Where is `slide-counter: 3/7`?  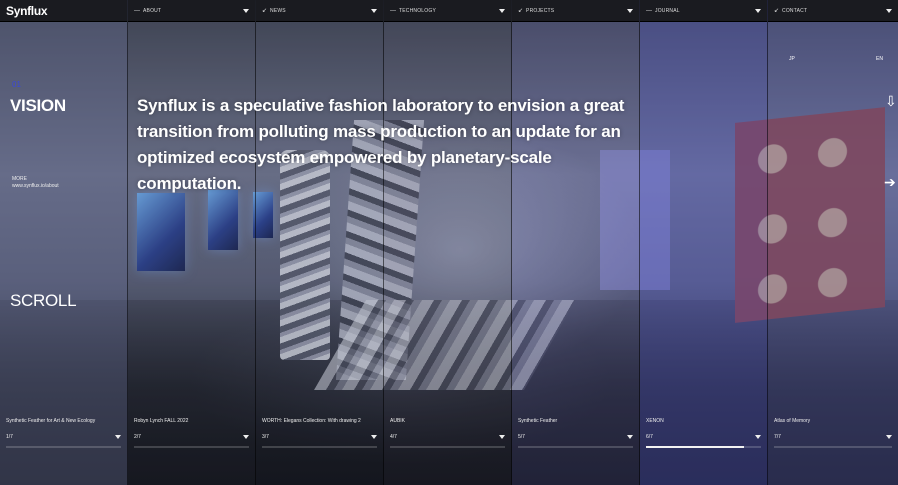
slide-counter: 3/7 is located at coordinates (265, 437).